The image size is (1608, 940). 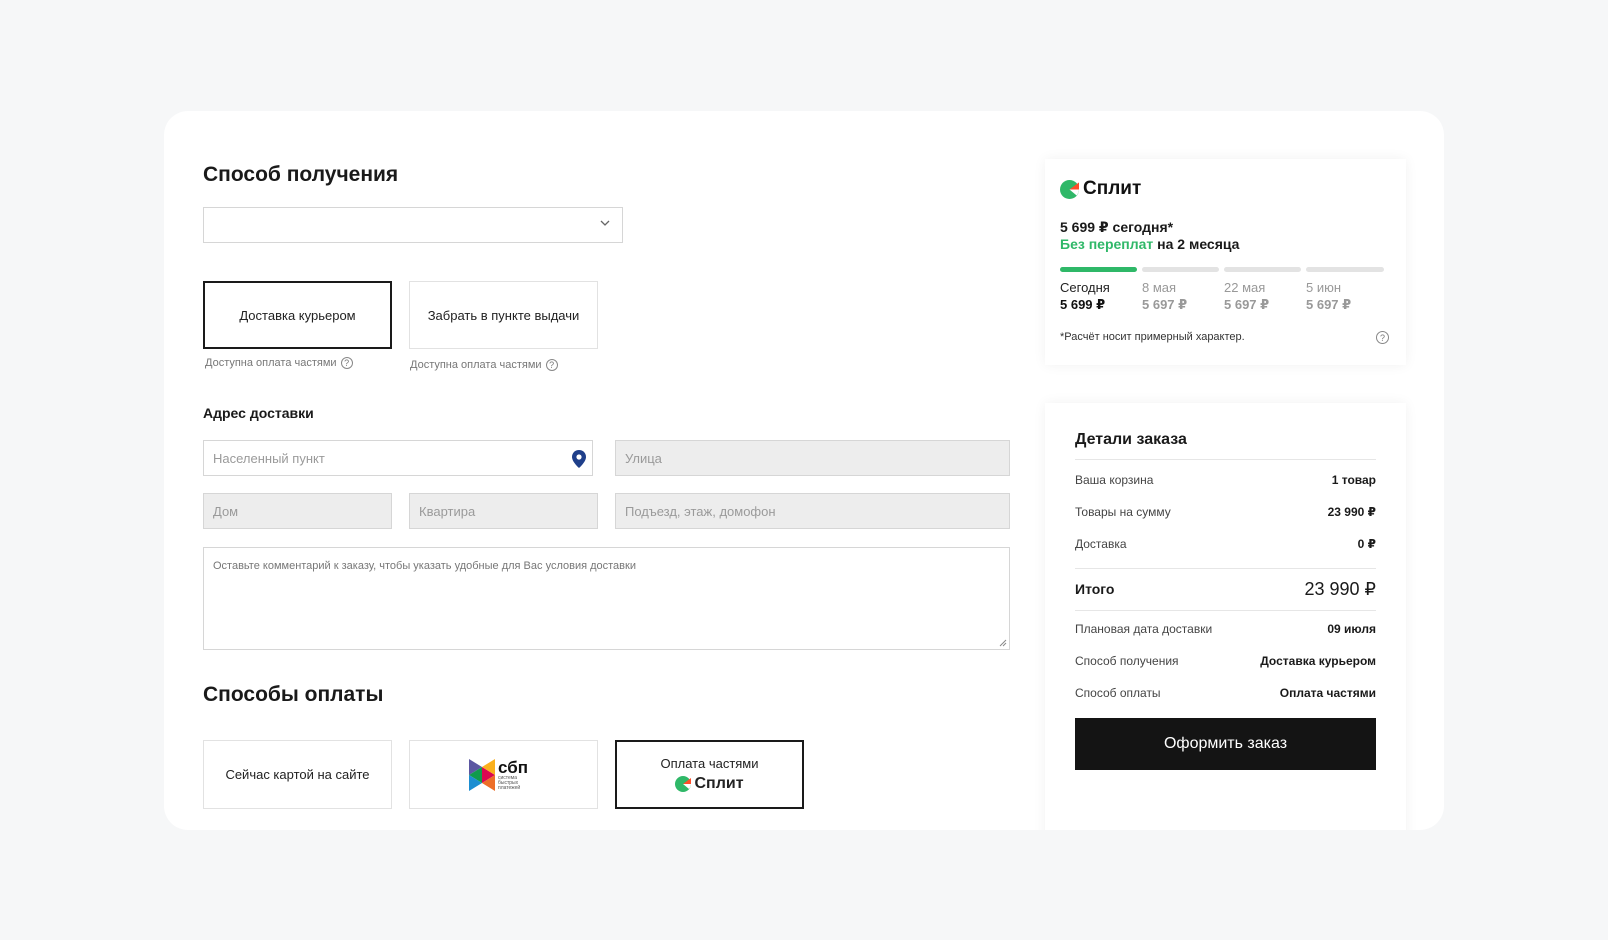 What do you see at coordinates (1095, 589) in the screenshot?
I see `total-label: Итого` at bounding box center [1095, 589].